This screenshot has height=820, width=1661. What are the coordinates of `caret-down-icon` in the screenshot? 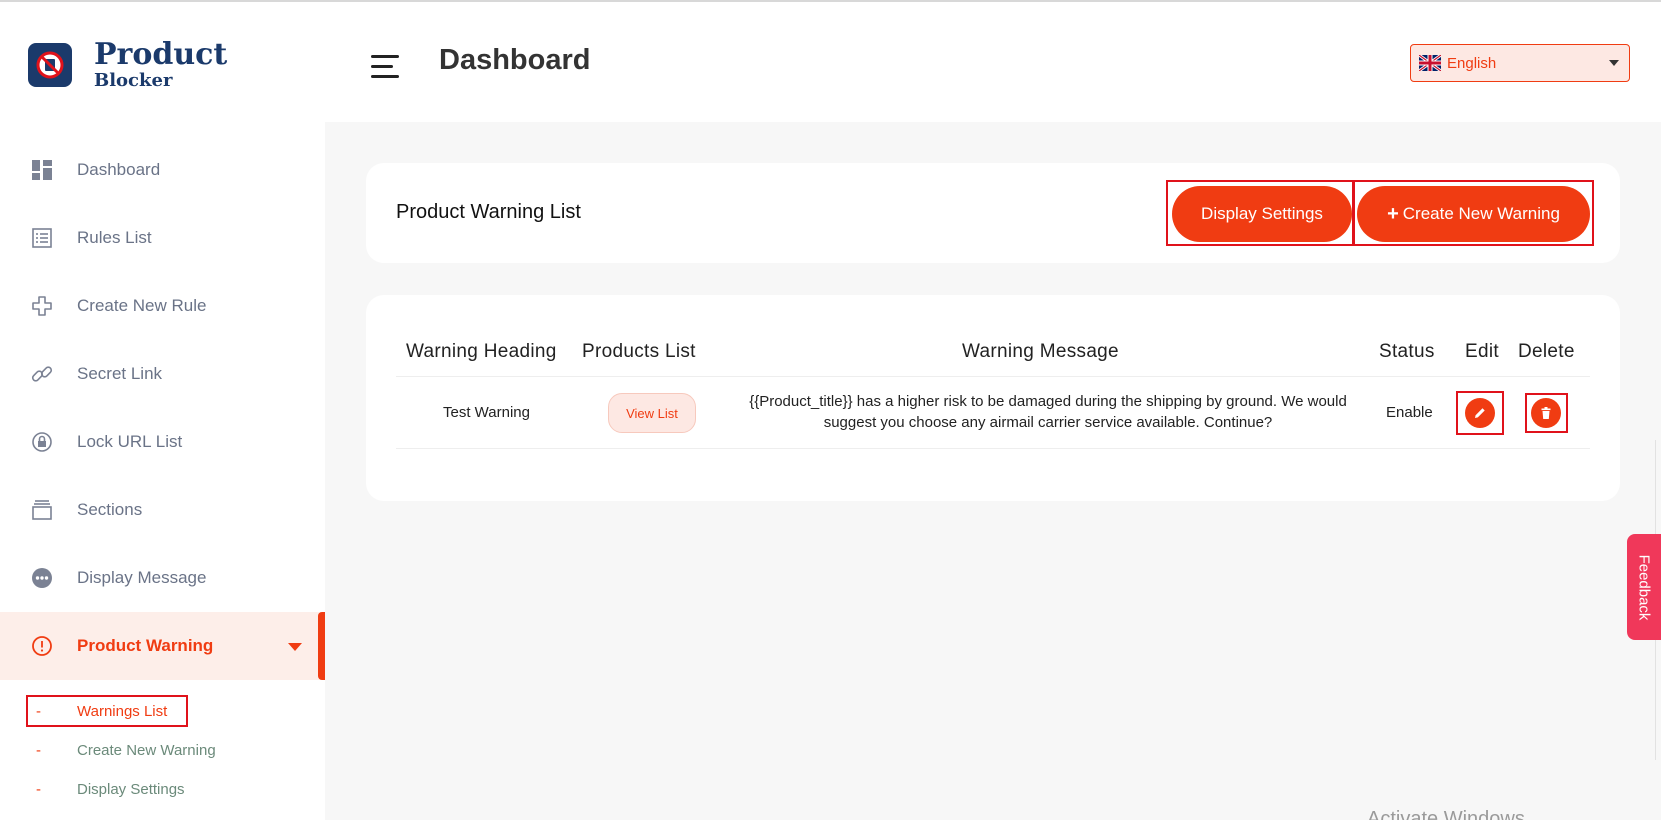 It's located at (295, 647).